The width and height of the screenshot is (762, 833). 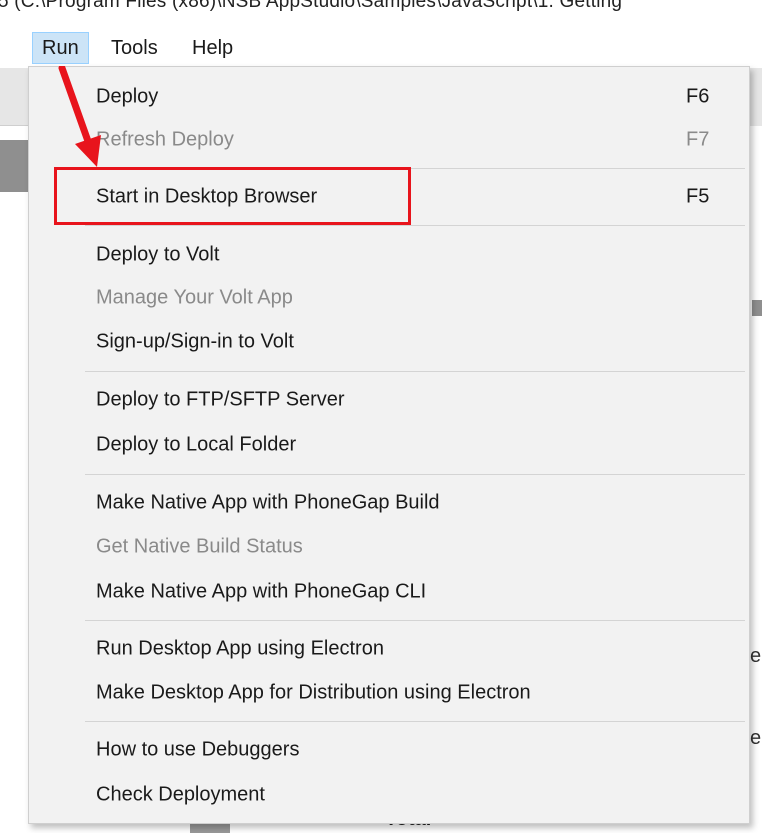 What do you see at coordinates (220, 399) in the screenshot?
I see `menu-item-label: Deploy to FTP/SFTP Server` at bounding box center [220, 399].